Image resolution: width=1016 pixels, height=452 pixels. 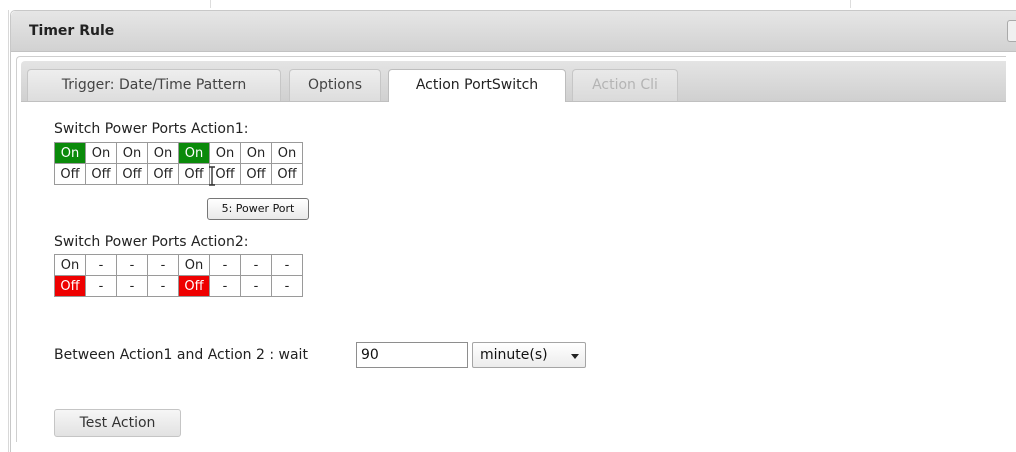 What do you see at coordinates (194, 153) in the screenshot?
I see `action1-port-5-on: On` at bounding box center [194, 153].